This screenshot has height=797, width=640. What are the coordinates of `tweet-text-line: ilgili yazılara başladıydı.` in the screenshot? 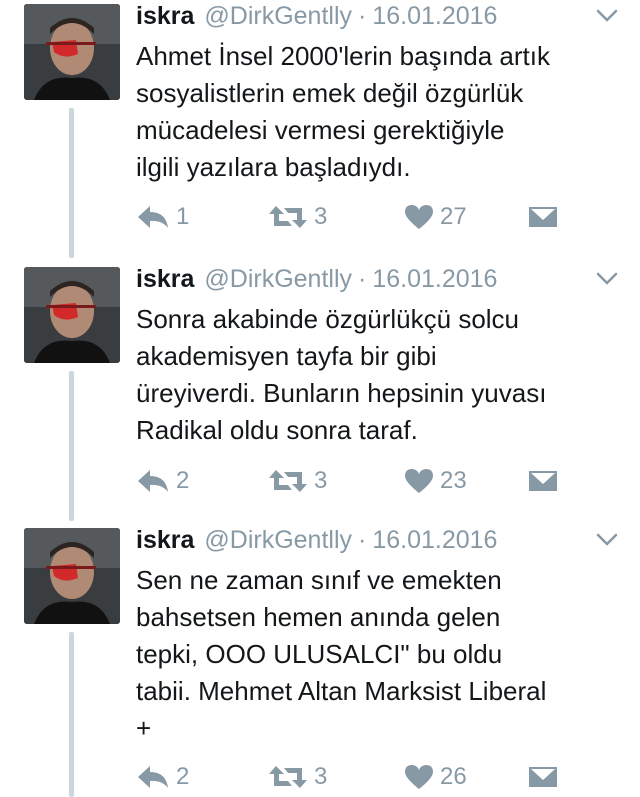 It's located at (273, 167).